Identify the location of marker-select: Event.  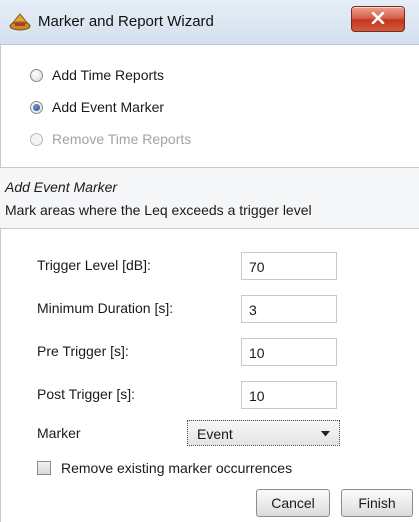
(263, 433).